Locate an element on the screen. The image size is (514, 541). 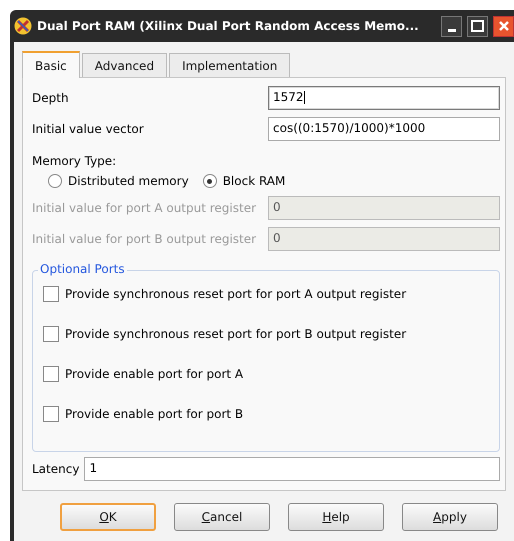
dialog-button: Help is located at coordinates (336, 517).